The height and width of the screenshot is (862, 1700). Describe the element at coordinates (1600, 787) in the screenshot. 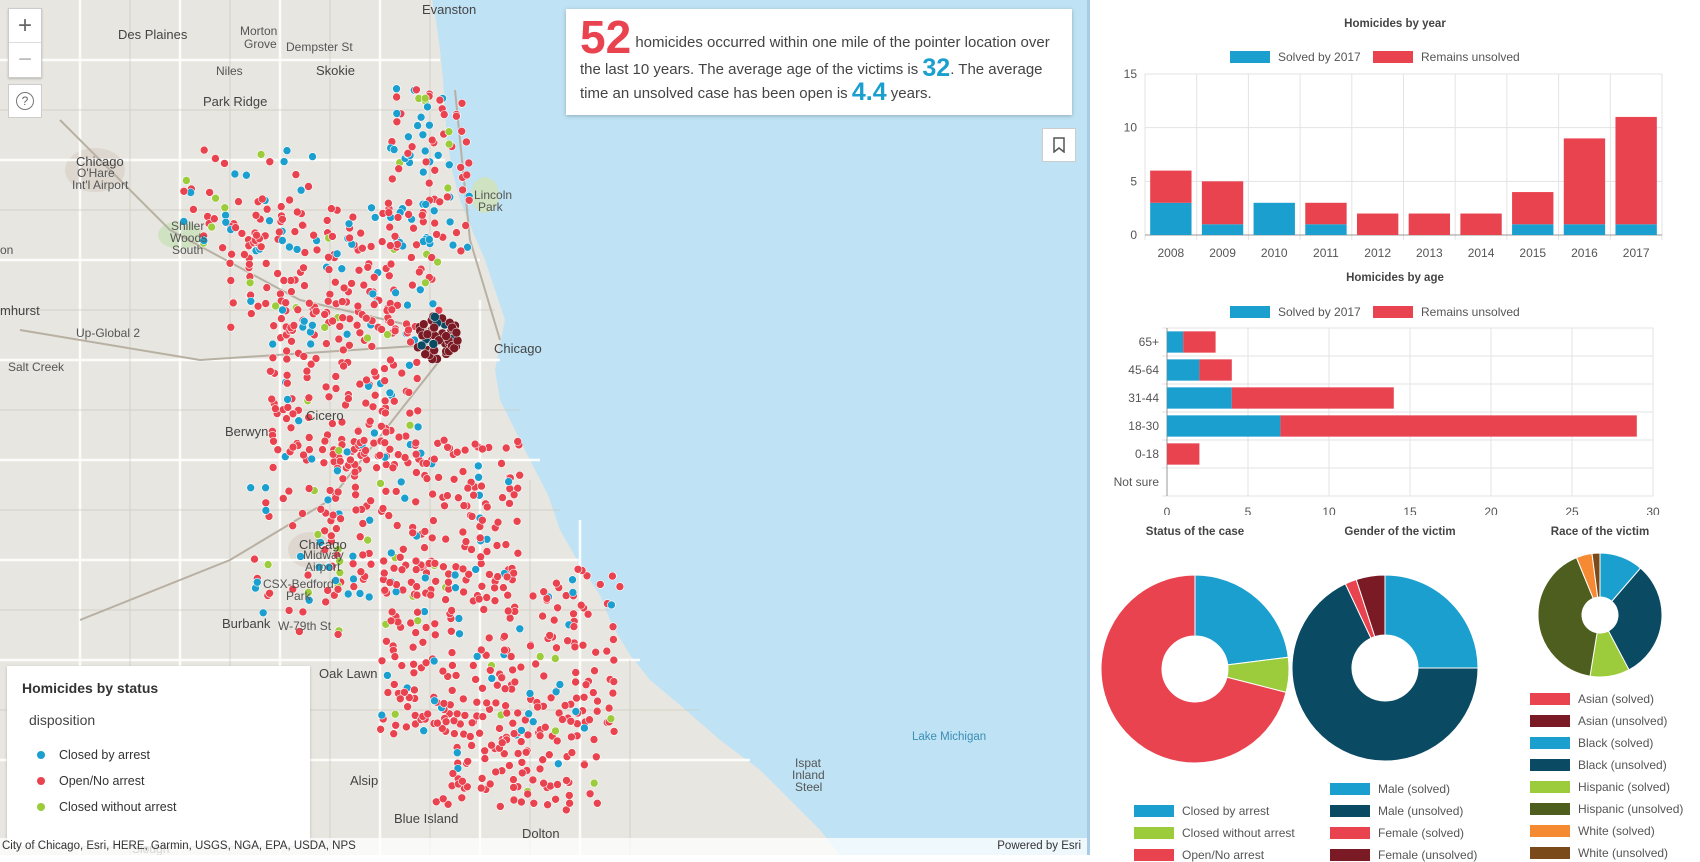

I see `pie-legend-item: Hispanic (solved)` at that location.